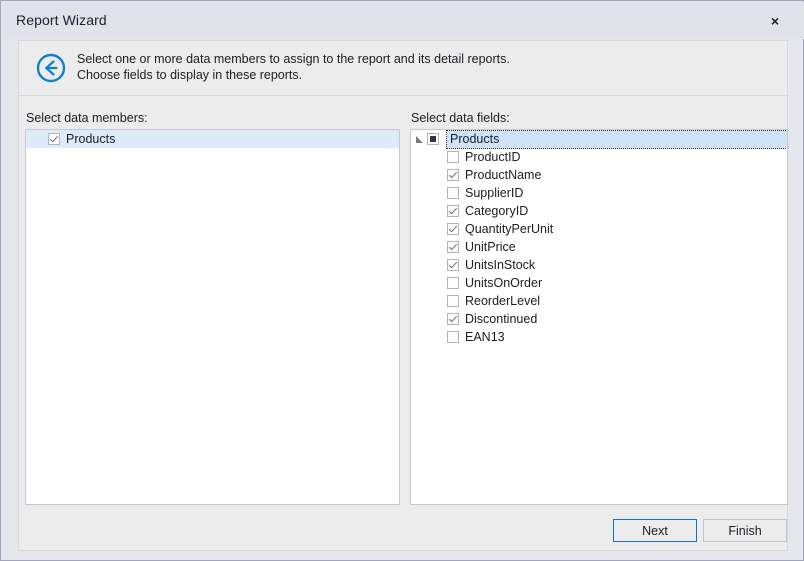 The image size is (804, 561). I want to click on data-fields-label: Select data fields:, so click(460, 118).